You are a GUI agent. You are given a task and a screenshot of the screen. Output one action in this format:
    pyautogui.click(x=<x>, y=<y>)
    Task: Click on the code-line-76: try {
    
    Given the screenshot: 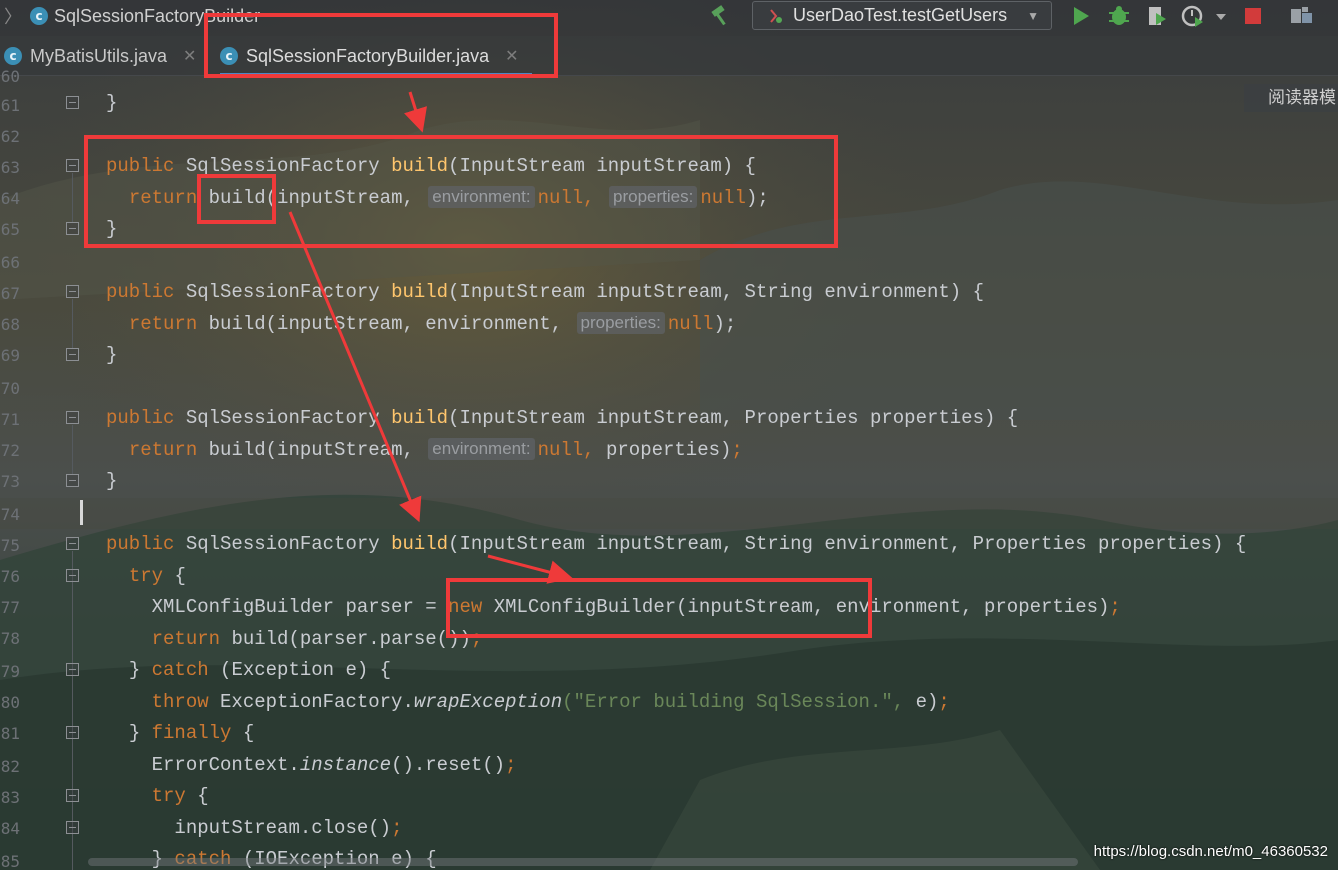 What is the action you would take?
    pyautogui.click(x=157, y=576)
    